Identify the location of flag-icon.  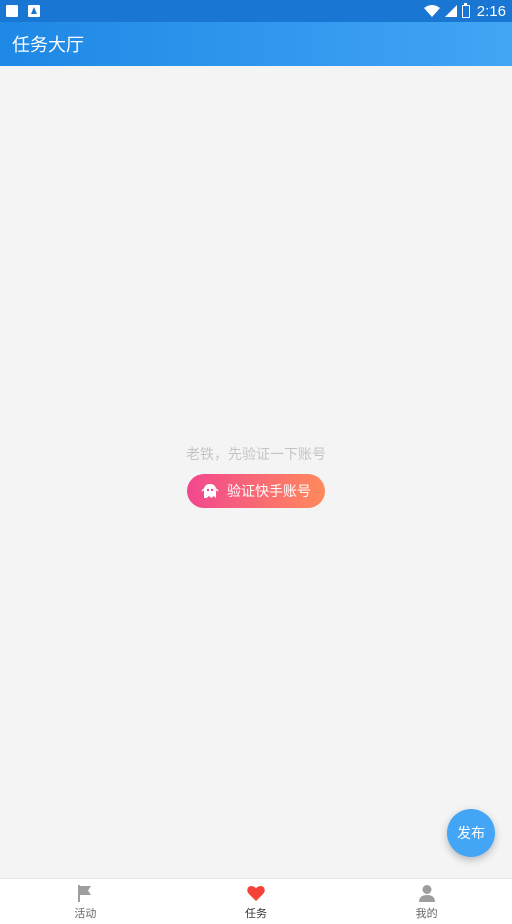
(85, 893).